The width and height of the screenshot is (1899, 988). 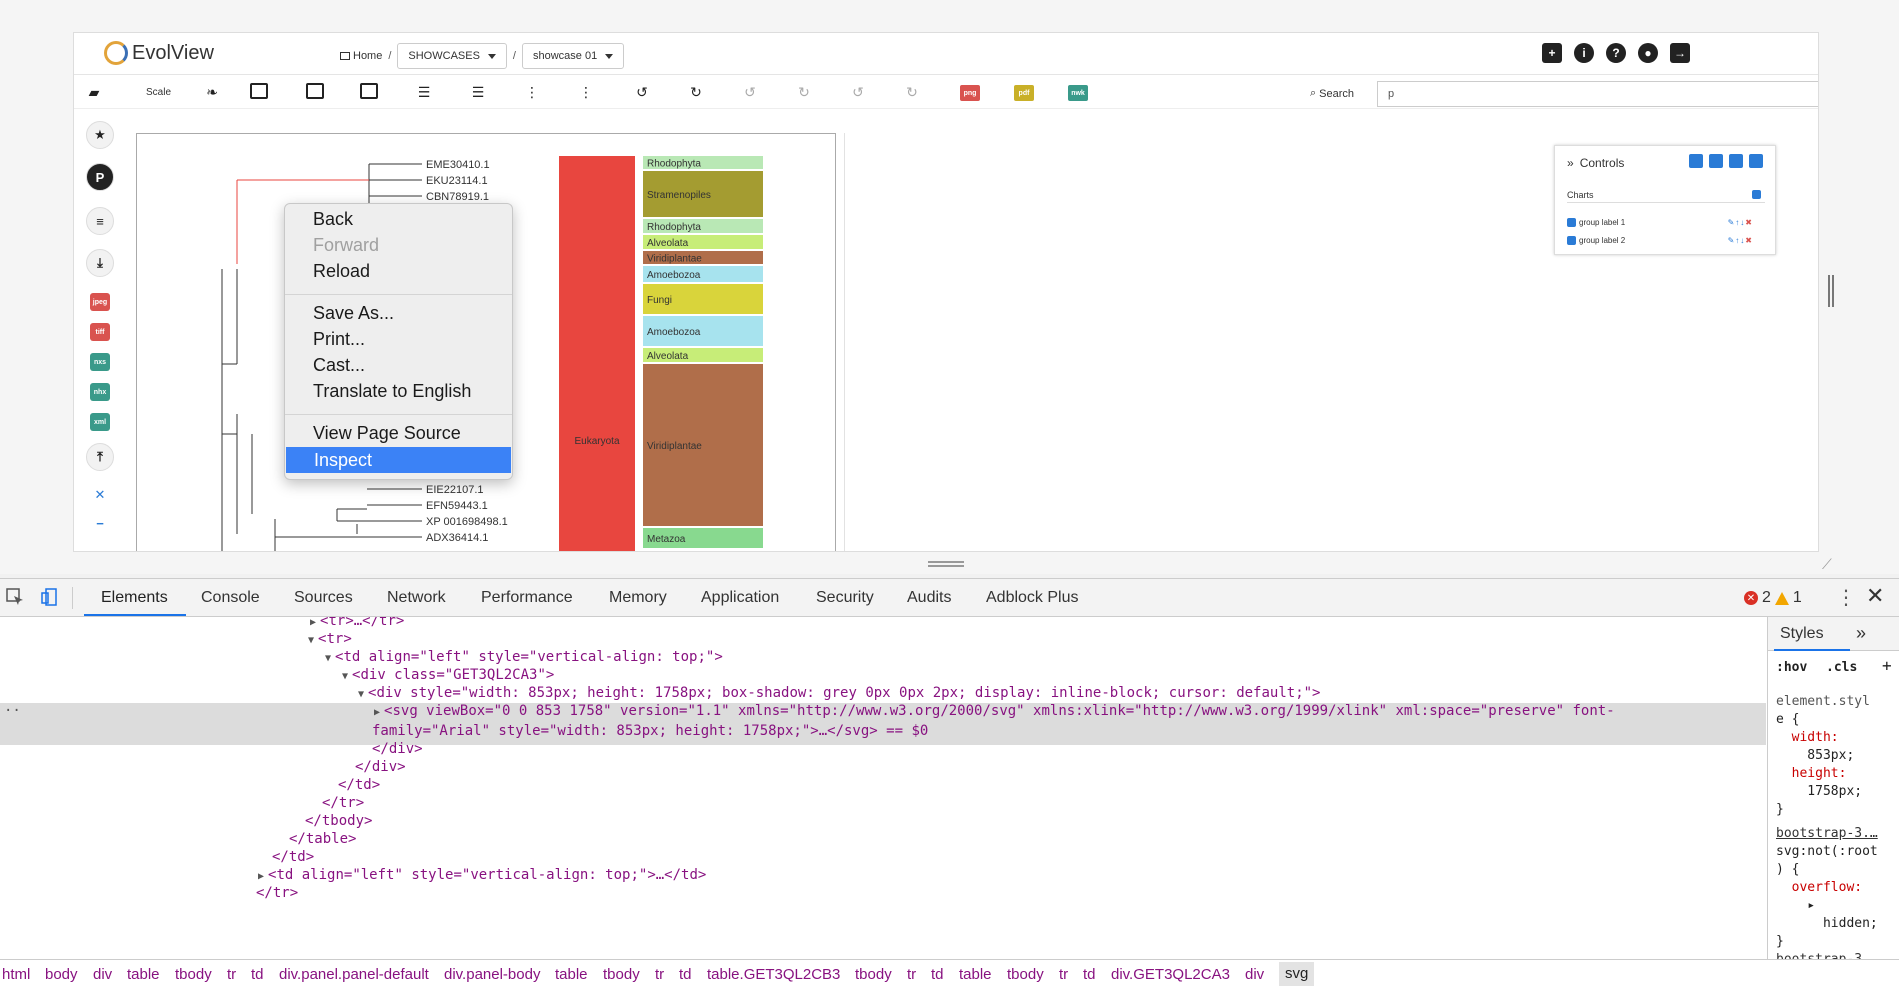 I want to click on dom-node: </tr>, so click(x=343, y=803).